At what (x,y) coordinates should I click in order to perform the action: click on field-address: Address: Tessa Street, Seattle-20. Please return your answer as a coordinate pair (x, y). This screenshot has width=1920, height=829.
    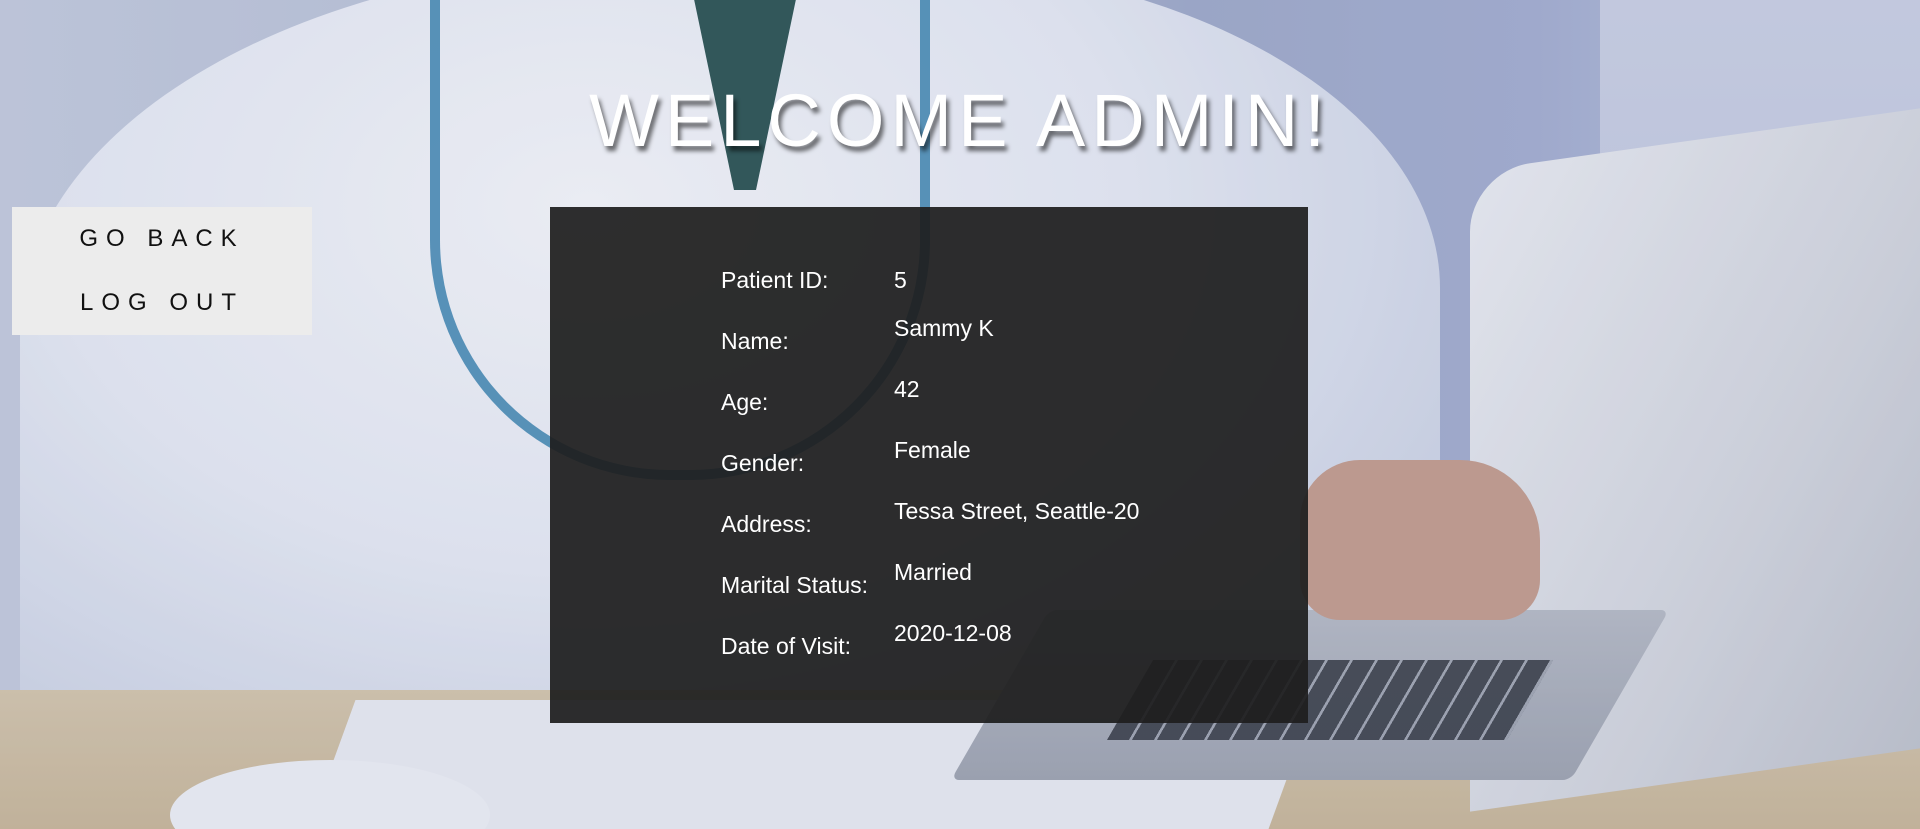
    Looking at the image, I should click on (1001, 518).